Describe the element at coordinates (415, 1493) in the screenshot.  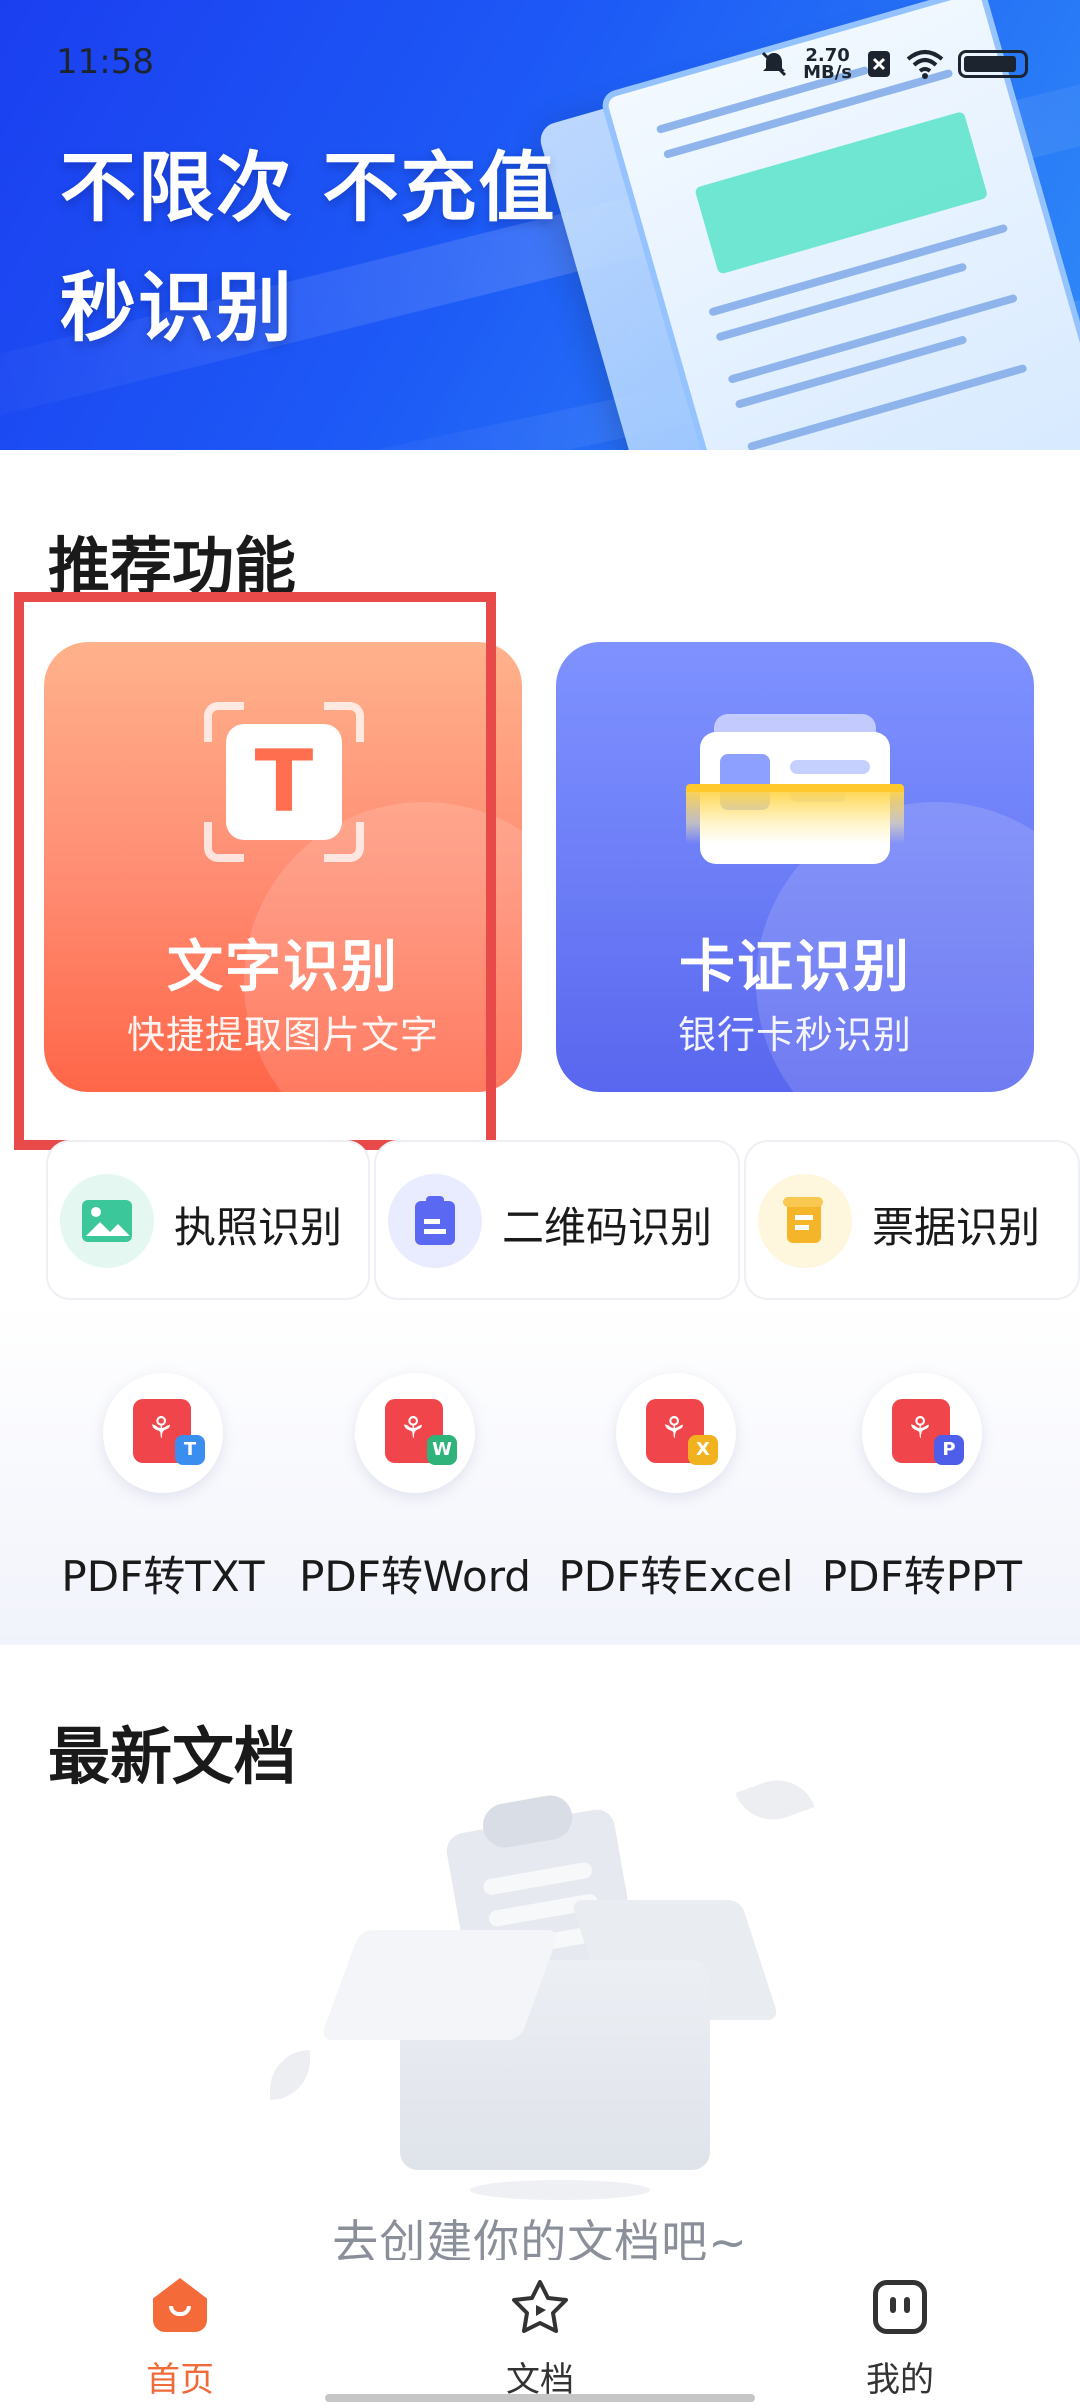
I see `pdf-to-word-button: ⚘ W PDF转Word` at that location.